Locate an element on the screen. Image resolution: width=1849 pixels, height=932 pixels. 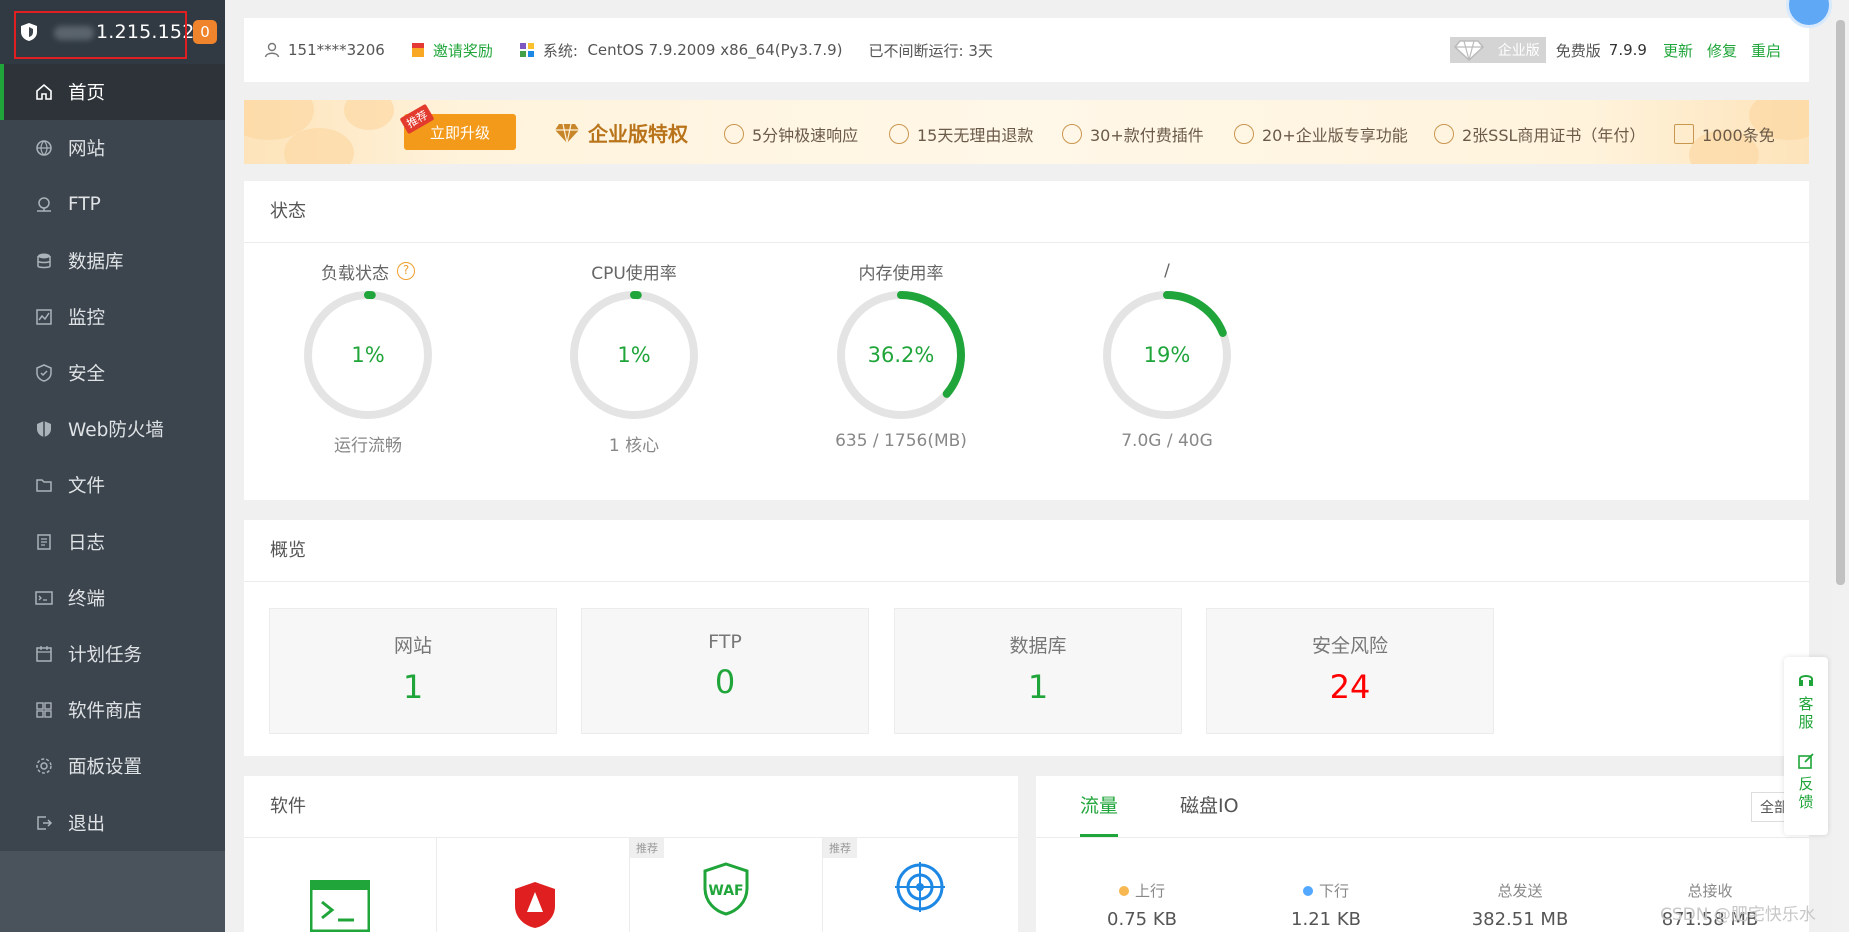
overview-title: 概览 is located at coordinates (1026, 551).